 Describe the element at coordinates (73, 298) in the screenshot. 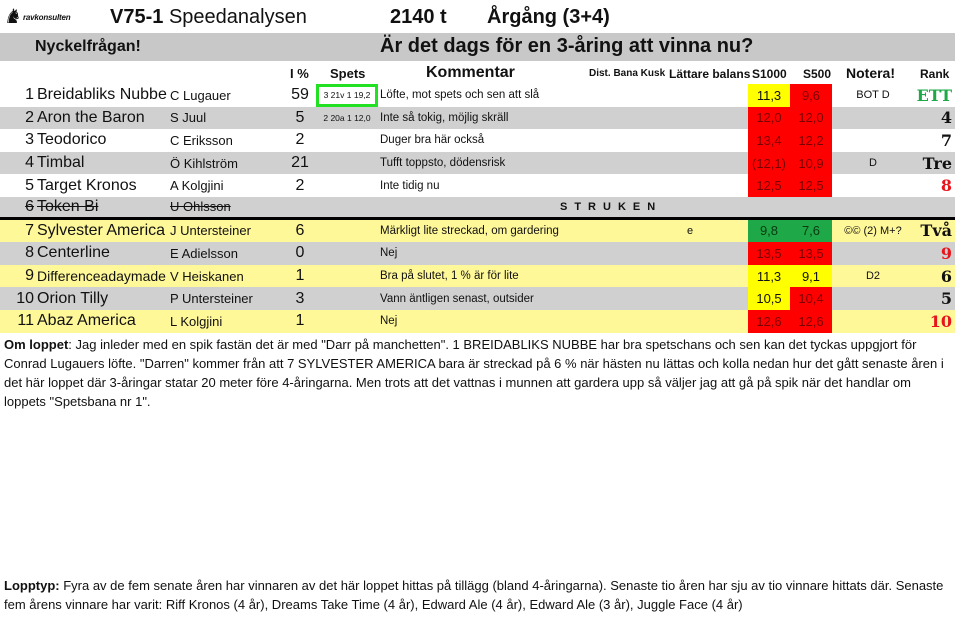

I see `horse-name: Orion Tilly` at that location.